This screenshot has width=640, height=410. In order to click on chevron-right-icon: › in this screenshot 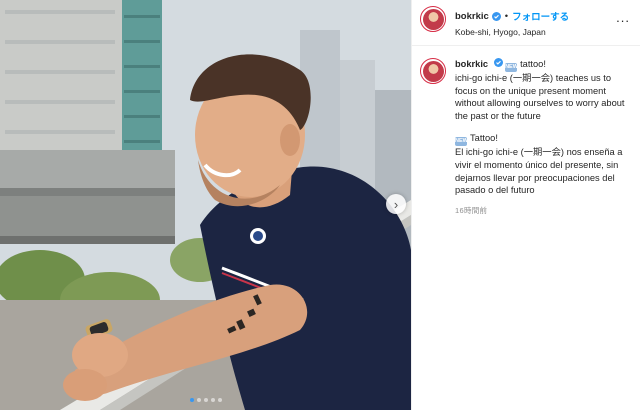, I will do `click(396, 204)`.